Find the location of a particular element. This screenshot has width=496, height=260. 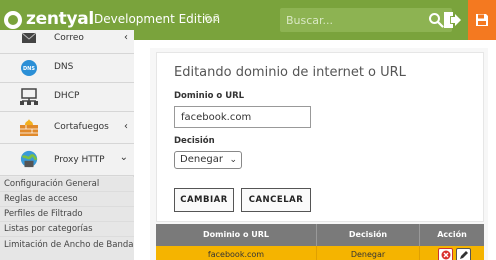

table-header: Dominio o URL Decisión Acción is located at coordinates (320, 235).